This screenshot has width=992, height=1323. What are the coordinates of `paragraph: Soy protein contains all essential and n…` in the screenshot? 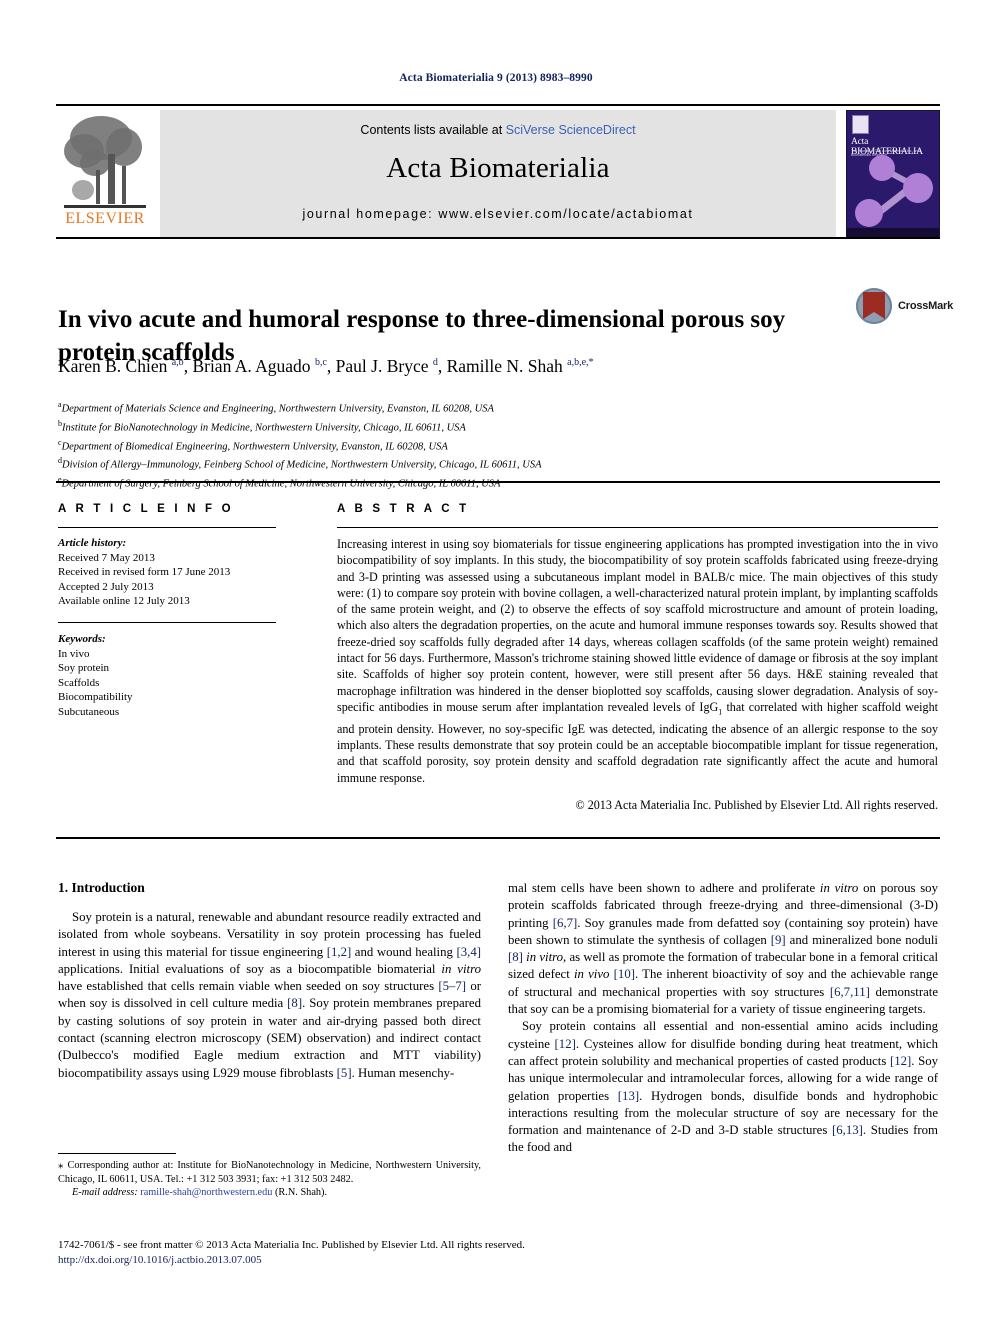 It's located at (723, 1087).